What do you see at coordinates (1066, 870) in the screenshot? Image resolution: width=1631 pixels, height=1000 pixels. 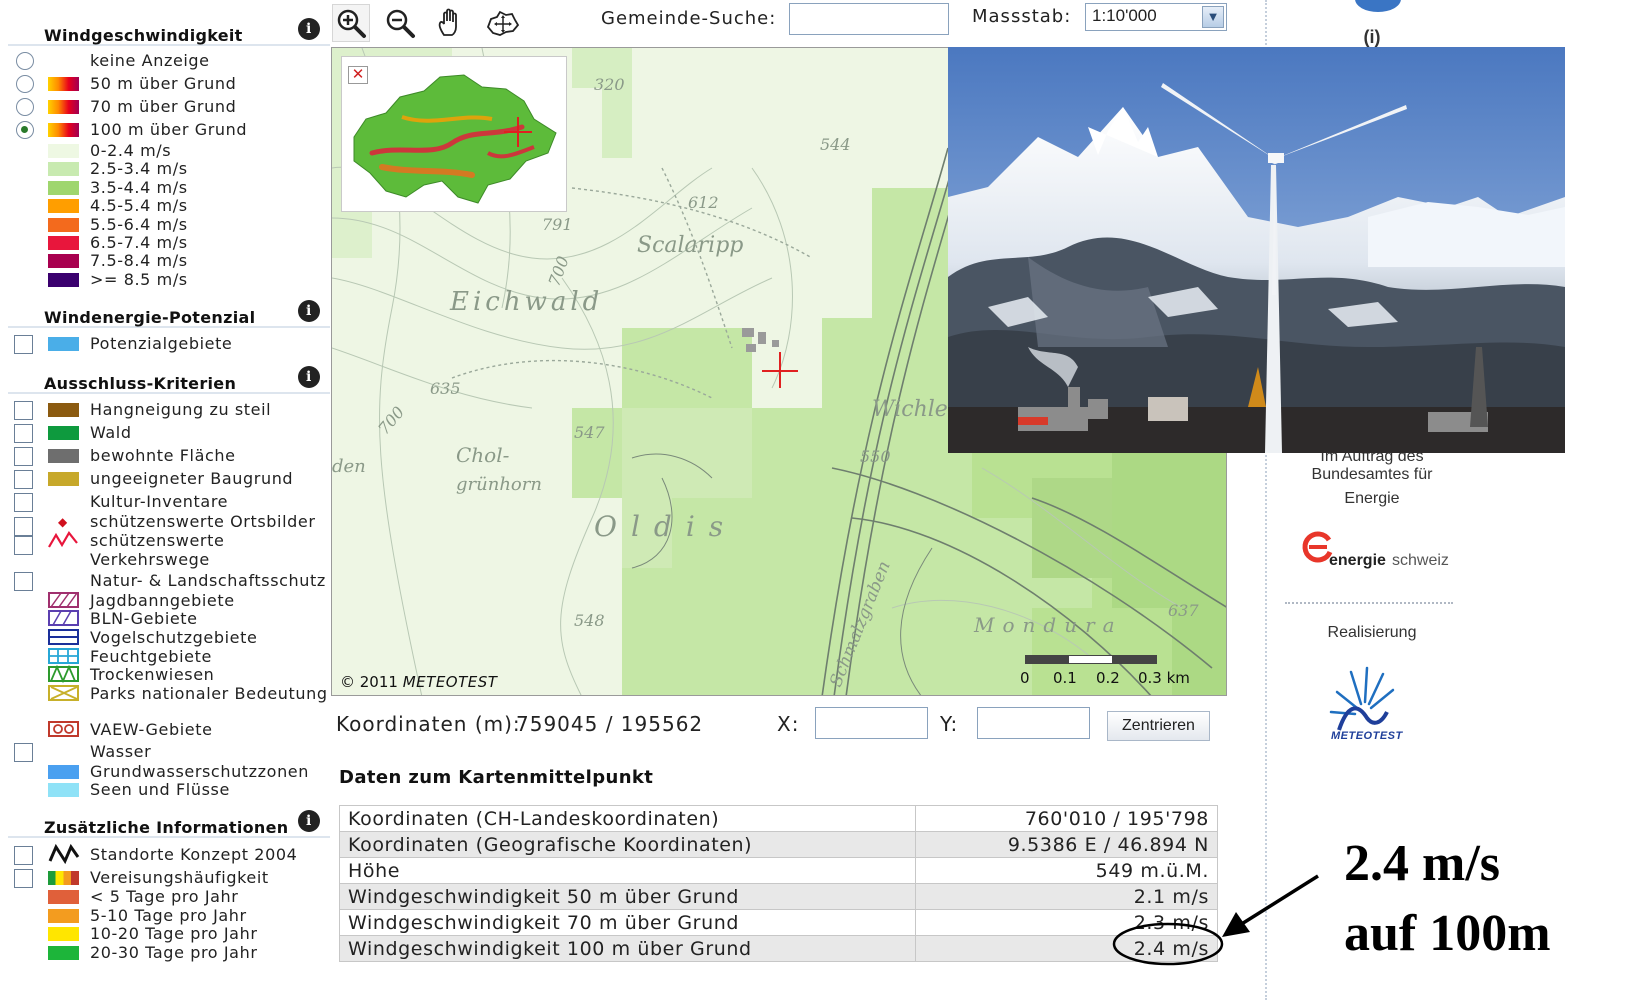 I see `row-value: 549 m.ü.M.` at bounding box center [1066, 870].